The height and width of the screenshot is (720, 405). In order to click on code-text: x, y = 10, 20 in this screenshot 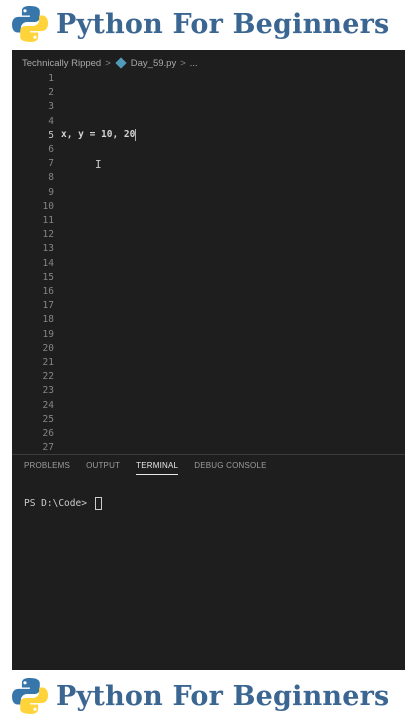, I will do `click(98, 134)`.